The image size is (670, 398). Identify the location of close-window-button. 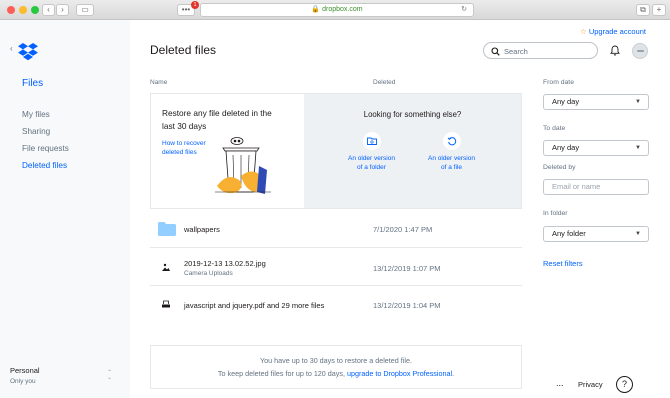
(11, 10).